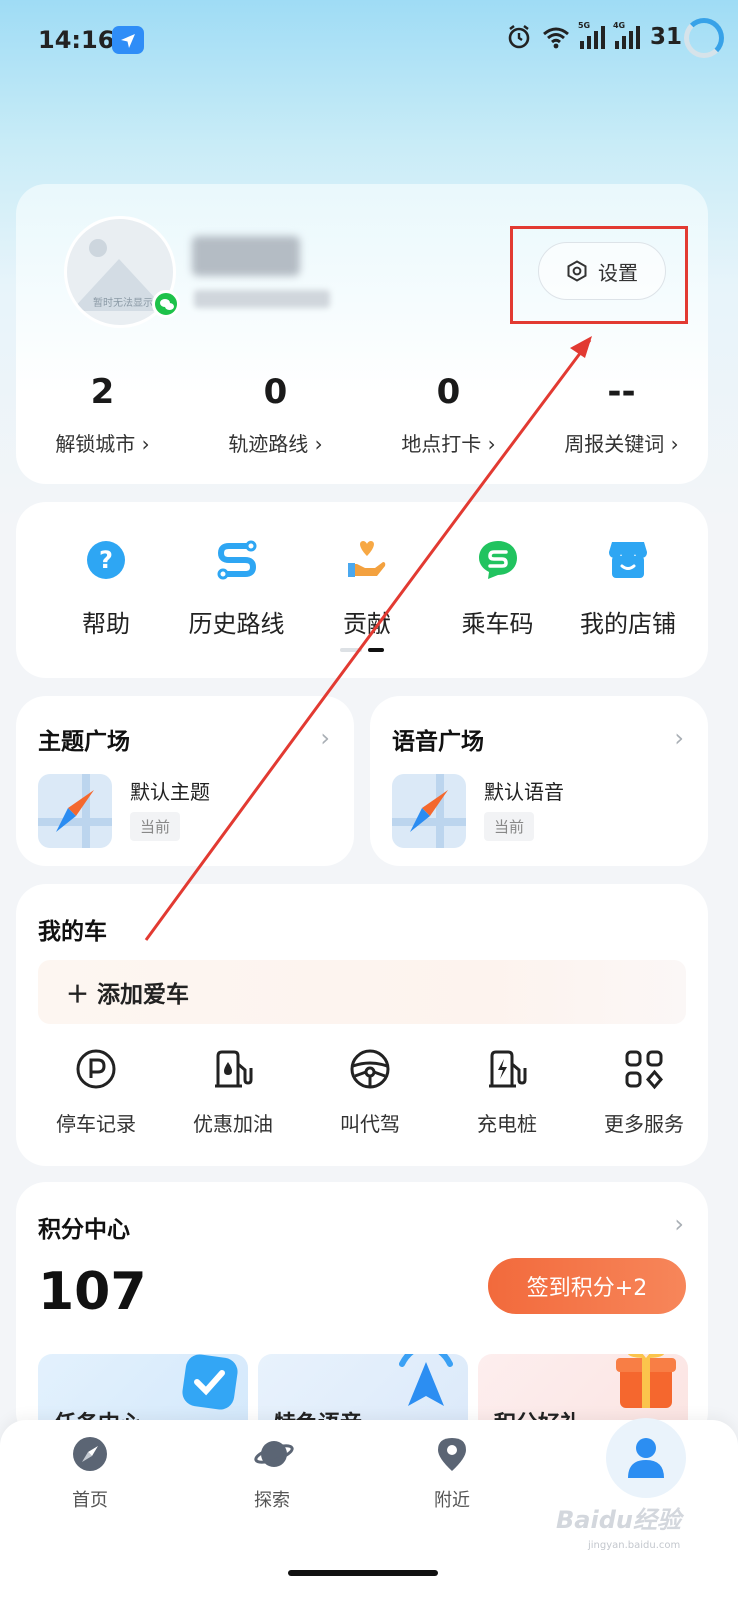 This screenshot has width=738, height=1600. I want to click on help-icon: ?, so click(106, 560).